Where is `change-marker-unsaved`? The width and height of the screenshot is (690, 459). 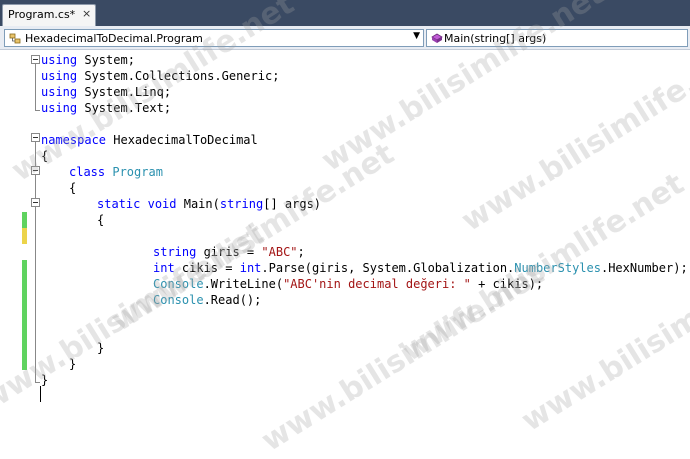 change-marker-unsaved is located at coordinates (24, 236).